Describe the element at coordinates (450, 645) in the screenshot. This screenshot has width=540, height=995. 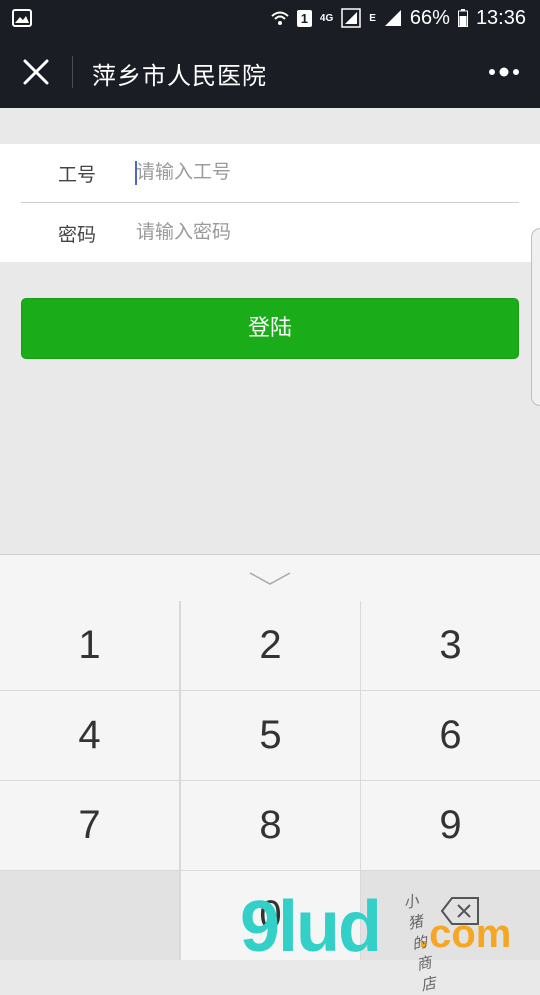
I see `key-3: 3` at that location.